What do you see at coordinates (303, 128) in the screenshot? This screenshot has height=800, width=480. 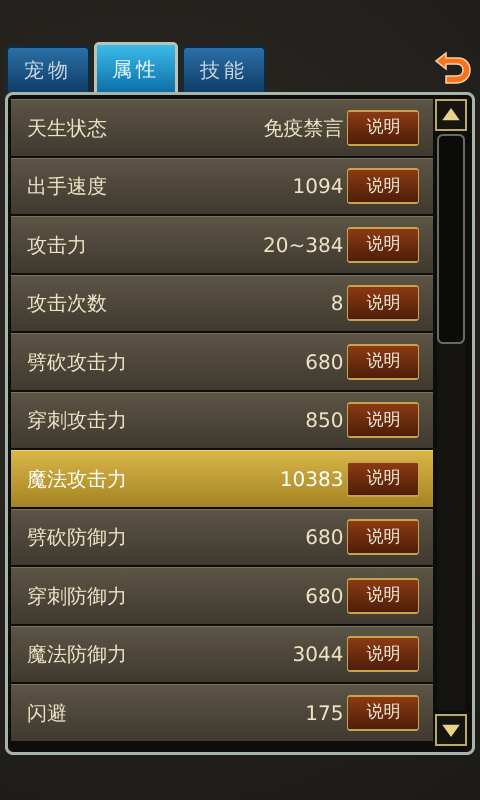 I see `attribute-value: 免疫禁言` at bounding box center [303, 128].